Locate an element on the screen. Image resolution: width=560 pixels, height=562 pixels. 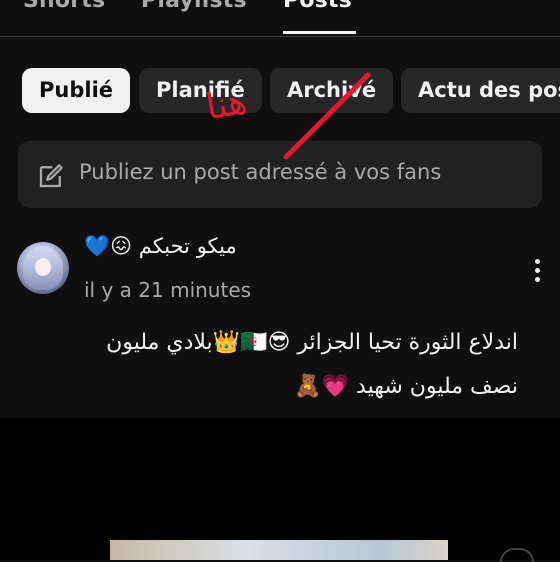
avatar is located at coordinates (43, 268).